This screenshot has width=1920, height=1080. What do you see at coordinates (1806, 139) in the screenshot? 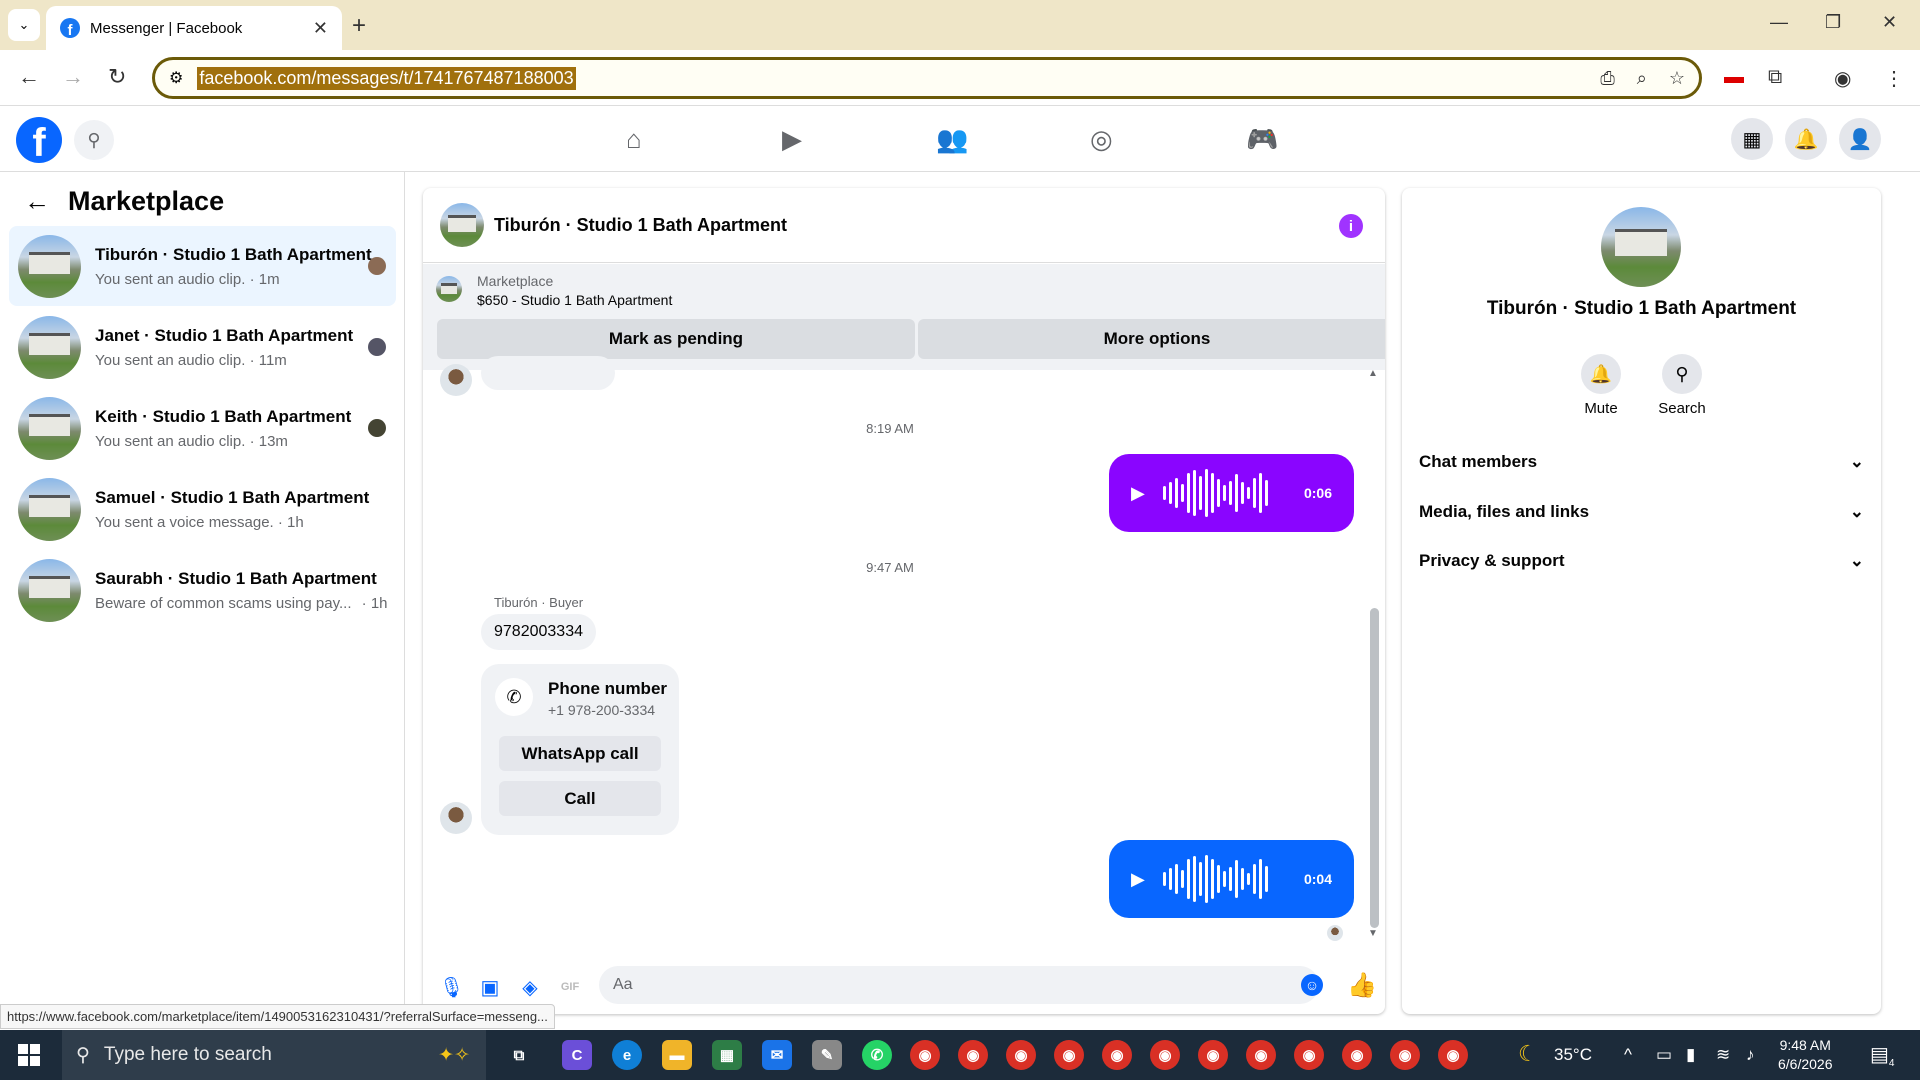
I see `notifications-bell-icon: 🔔` at bounding box center [1806, 139].